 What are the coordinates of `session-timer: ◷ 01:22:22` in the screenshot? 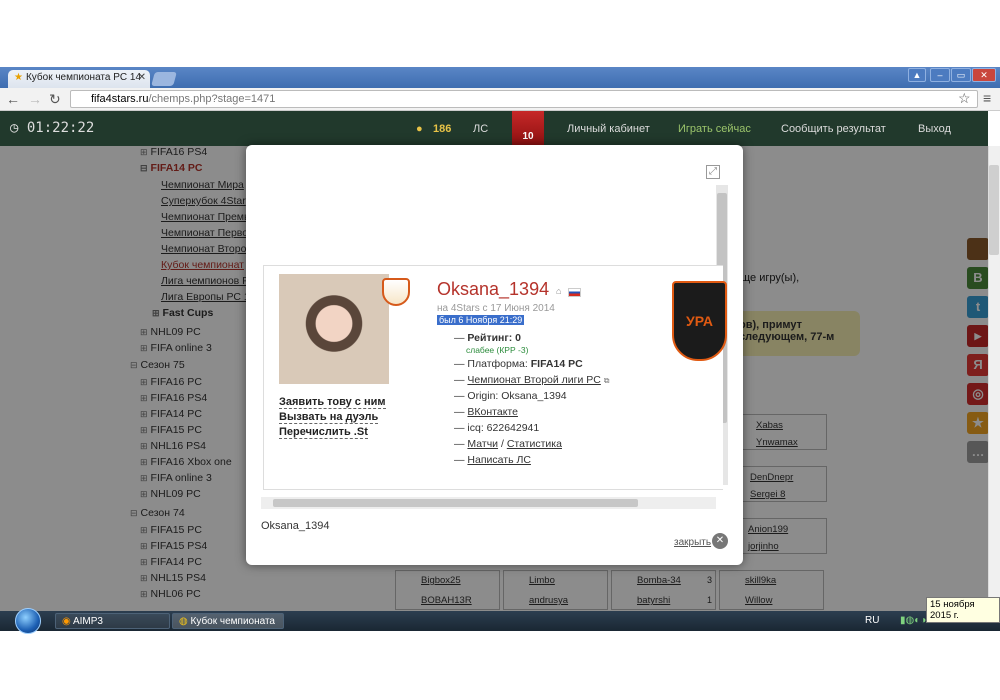 It's located at (52, 128).